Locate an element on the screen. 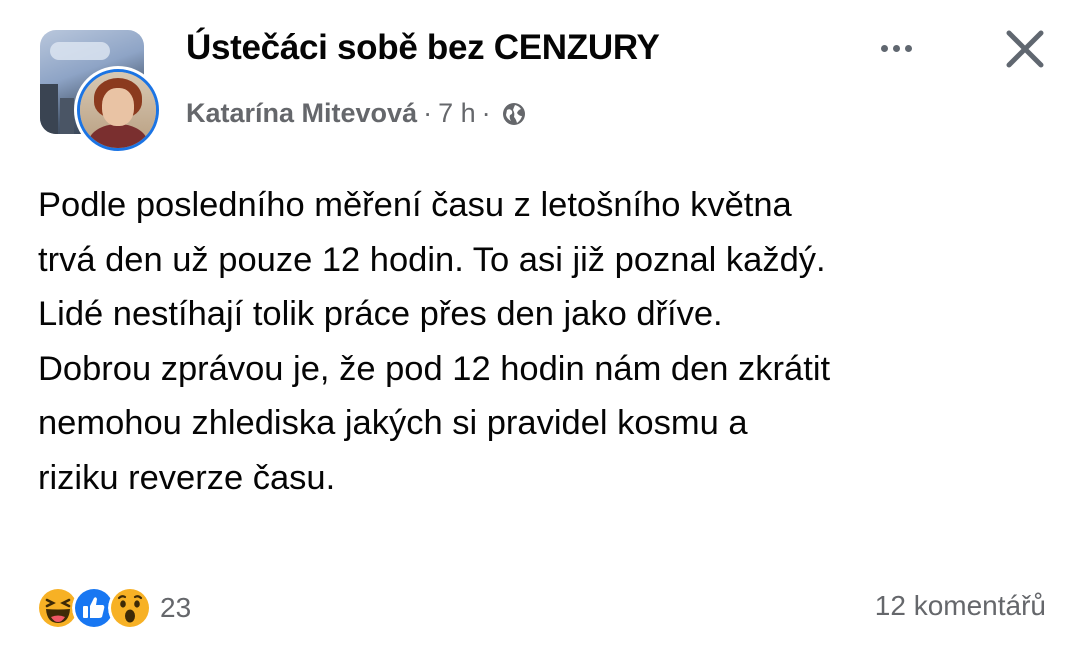  reactions-summary: 23 is located at coordinates (113, 608).